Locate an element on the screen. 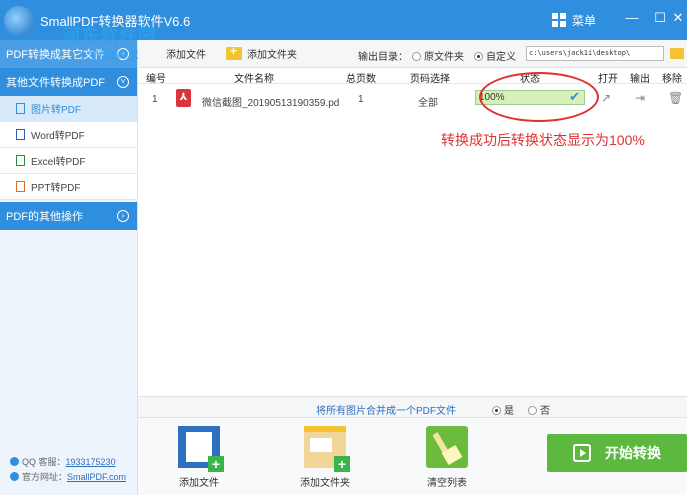  merge-option-bar: 将所有图片合并成一个PDF文件 是 否 is located at coordinates (412, 407).